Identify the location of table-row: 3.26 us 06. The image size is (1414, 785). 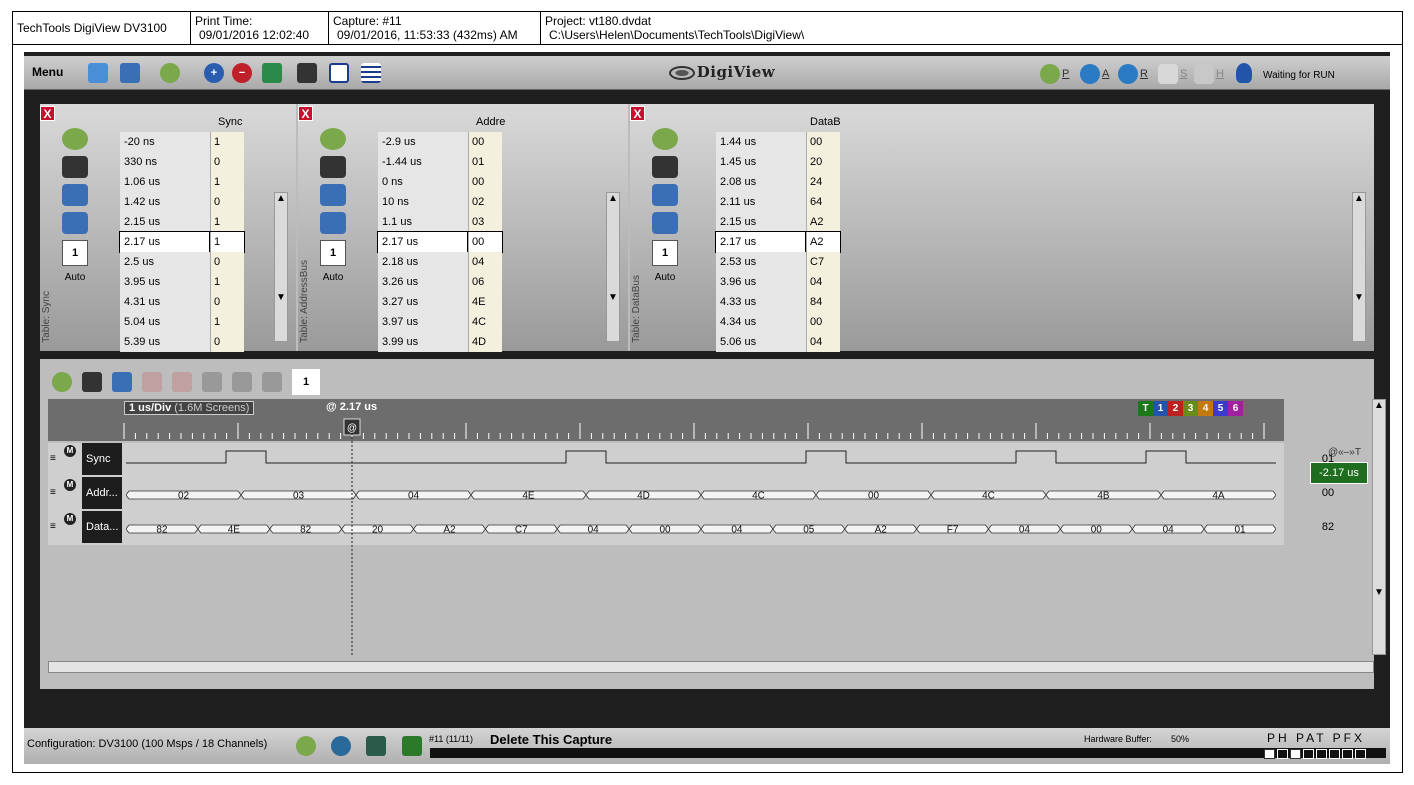
(440, 282).